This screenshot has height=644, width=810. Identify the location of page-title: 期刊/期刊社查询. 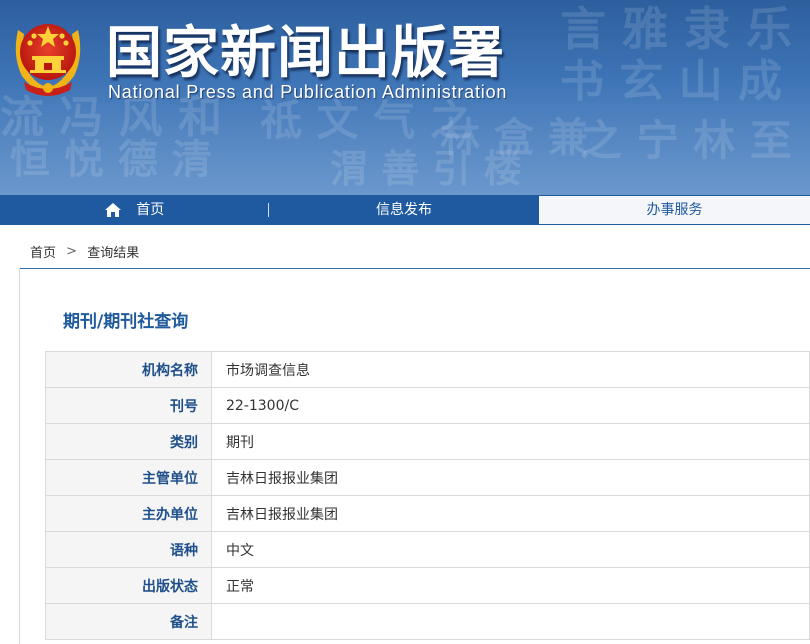
(126, 322).